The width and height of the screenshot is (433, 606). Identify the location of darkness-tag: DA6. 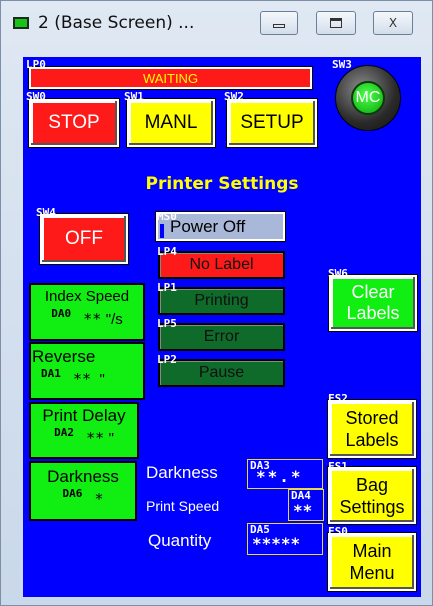
(72, 493).